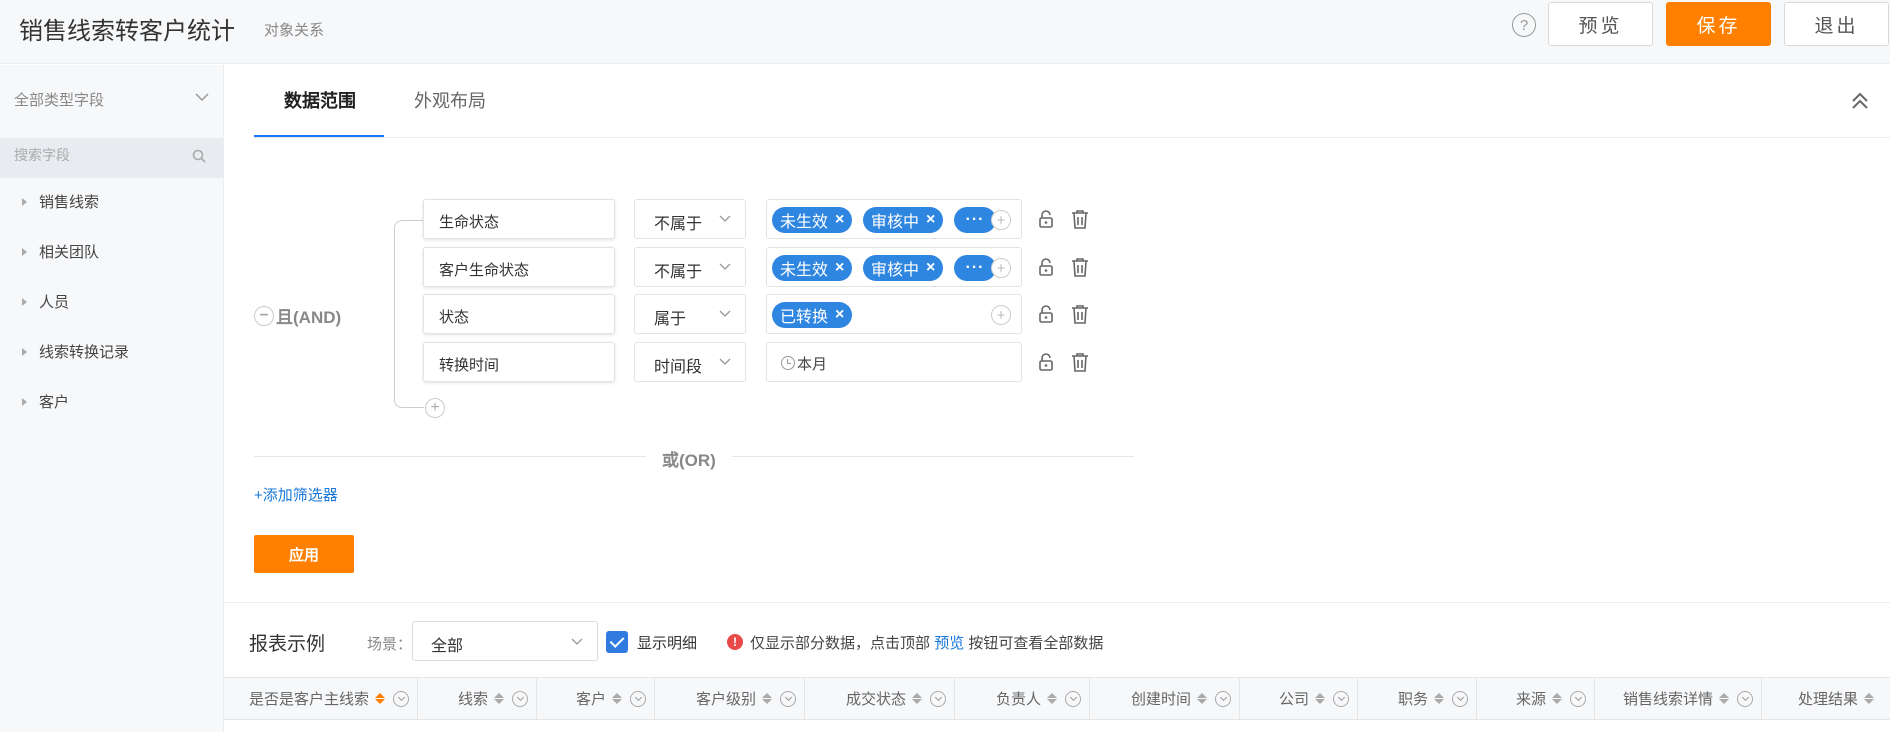 This screenshot has width=1890, height=732. Describe the element at coordinates (1860, 101) in the screenshot. I see `collapse-up-icon` at that location.